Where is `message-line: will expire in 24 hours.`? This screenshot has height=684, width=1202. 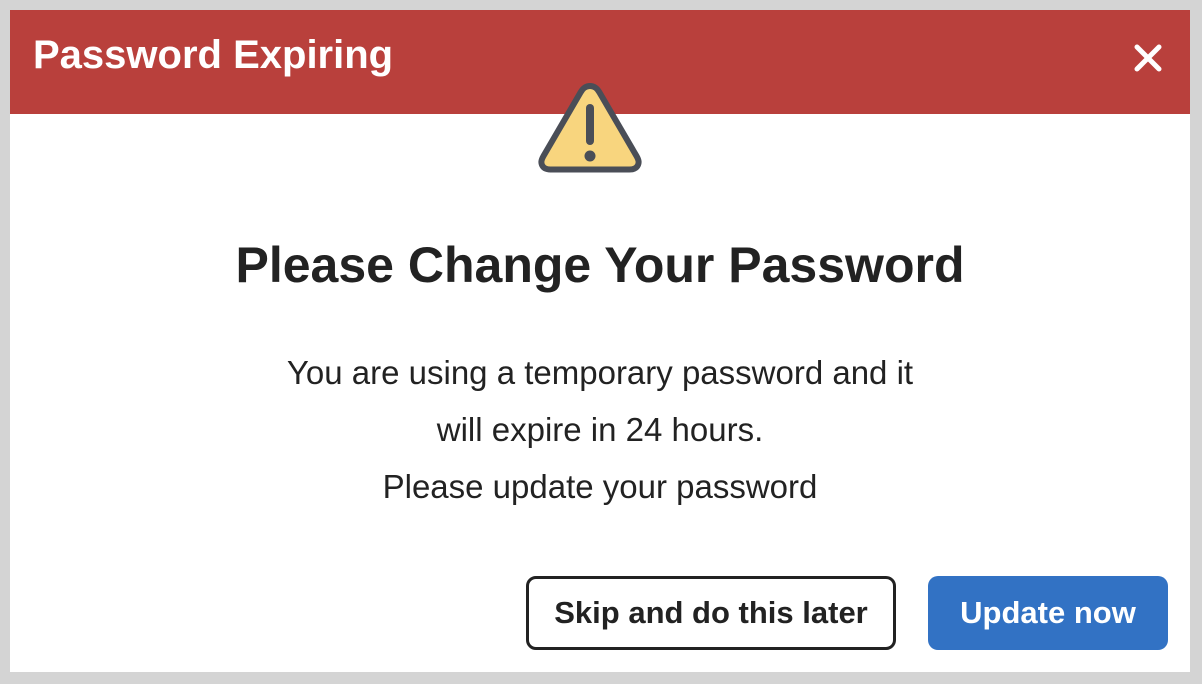
message-line: will expire in 24 hours. is located at coordinates (600, 429).